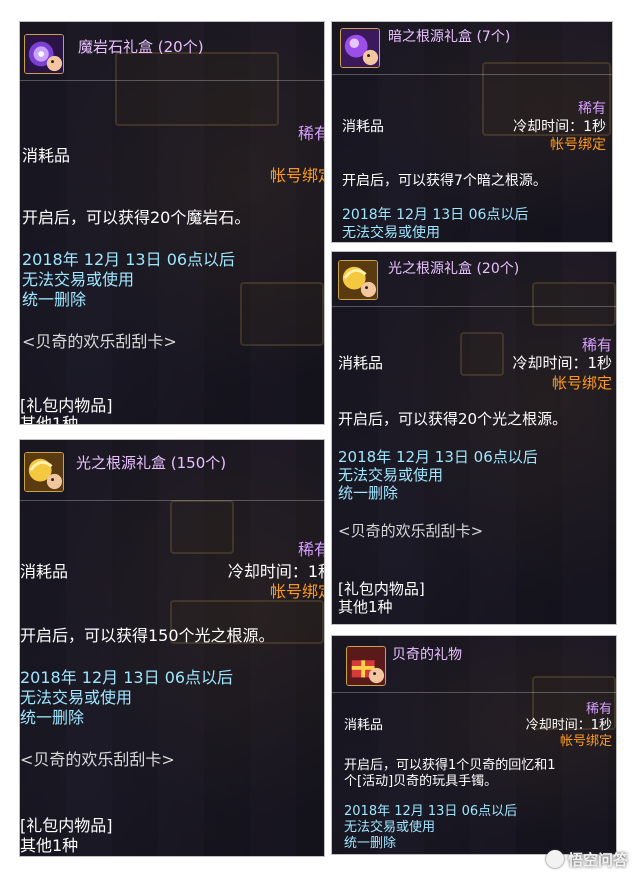 Image resolution: width=640 pixels, height=878 pixels. What do you see at coordinates (454, 269) in the screenshot?
I see `item-title: 光之根源礼盒 (20个)` at bounding box center [454, 269].